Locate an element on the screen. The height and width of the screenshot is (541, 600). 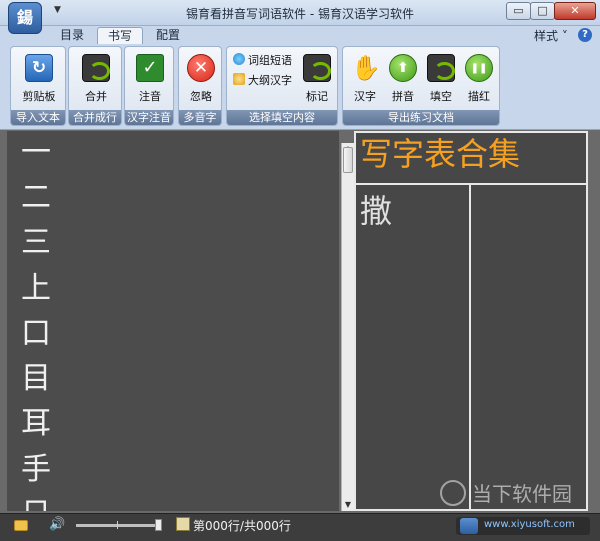
phrase-icon is located at coordinates (239, 59).